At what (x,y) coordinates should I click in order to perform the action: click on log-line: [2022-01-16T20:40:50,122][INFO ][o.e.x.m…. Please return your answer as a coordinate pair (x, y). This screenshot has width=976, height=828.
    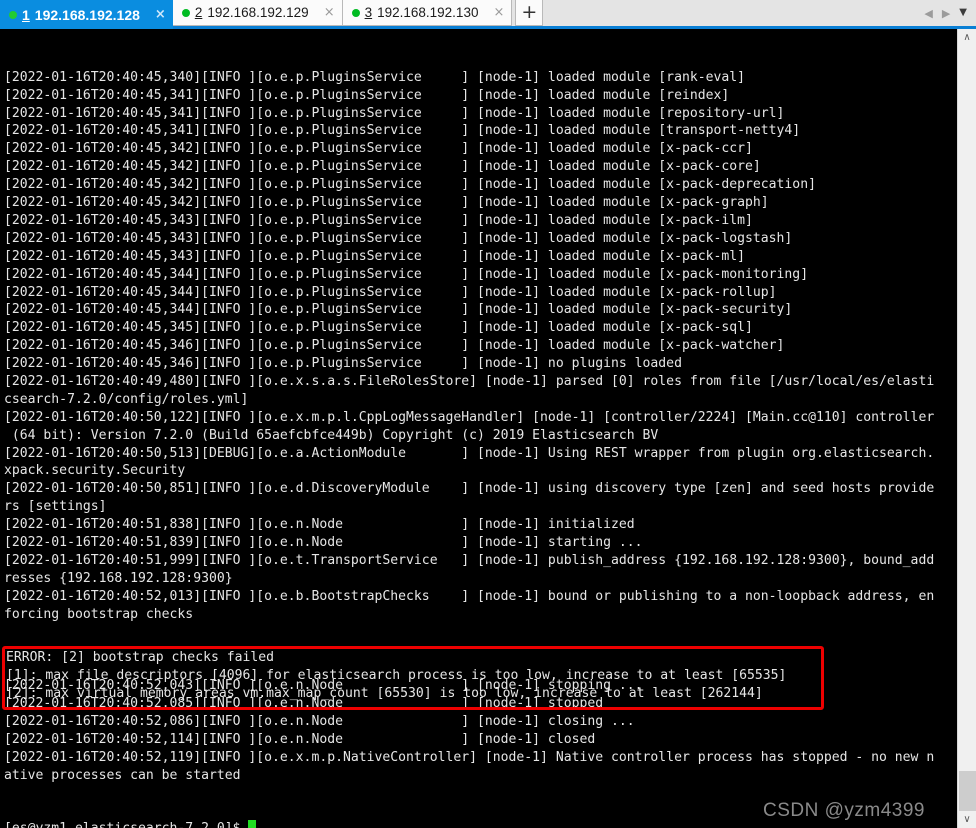
    Looking at the image, I should click on (469, 417).